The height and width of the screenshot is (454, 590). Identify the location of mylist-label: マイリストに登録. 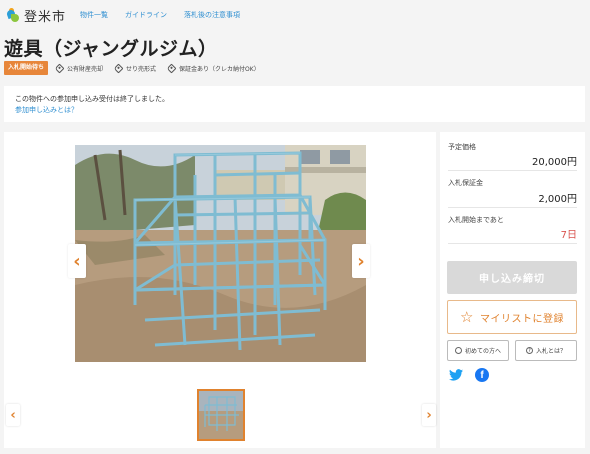
(521, 319).